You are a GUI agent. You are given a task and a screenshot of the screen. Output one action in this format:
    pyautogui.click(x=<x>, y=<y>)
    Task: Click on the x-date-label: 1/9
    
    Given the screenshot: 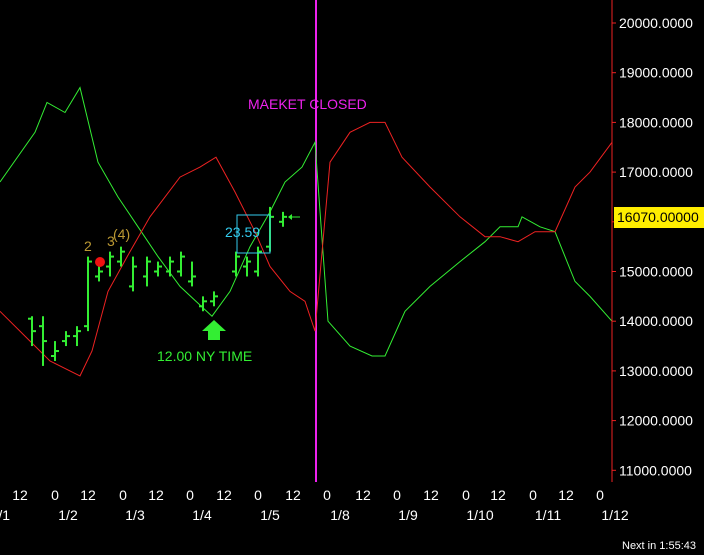 What is the action you would take?
    pyautogui.click(x=408, y=515)
    